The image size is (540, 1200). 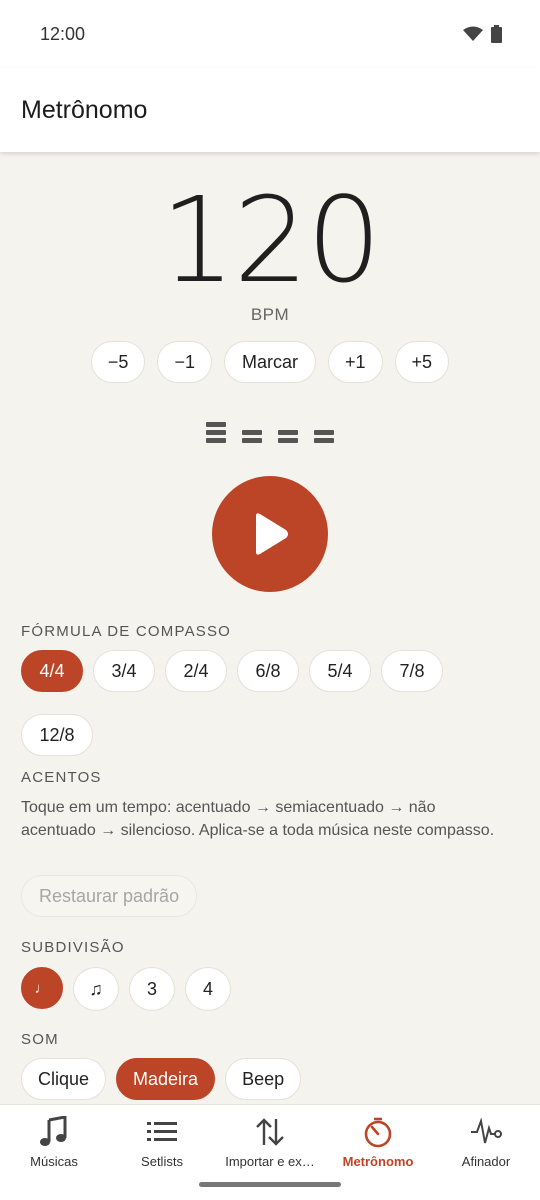 What do you see at coordinates (63, 33) in the screenshot?
I see `status-time: 12:00` at bounding box center [63, 33].